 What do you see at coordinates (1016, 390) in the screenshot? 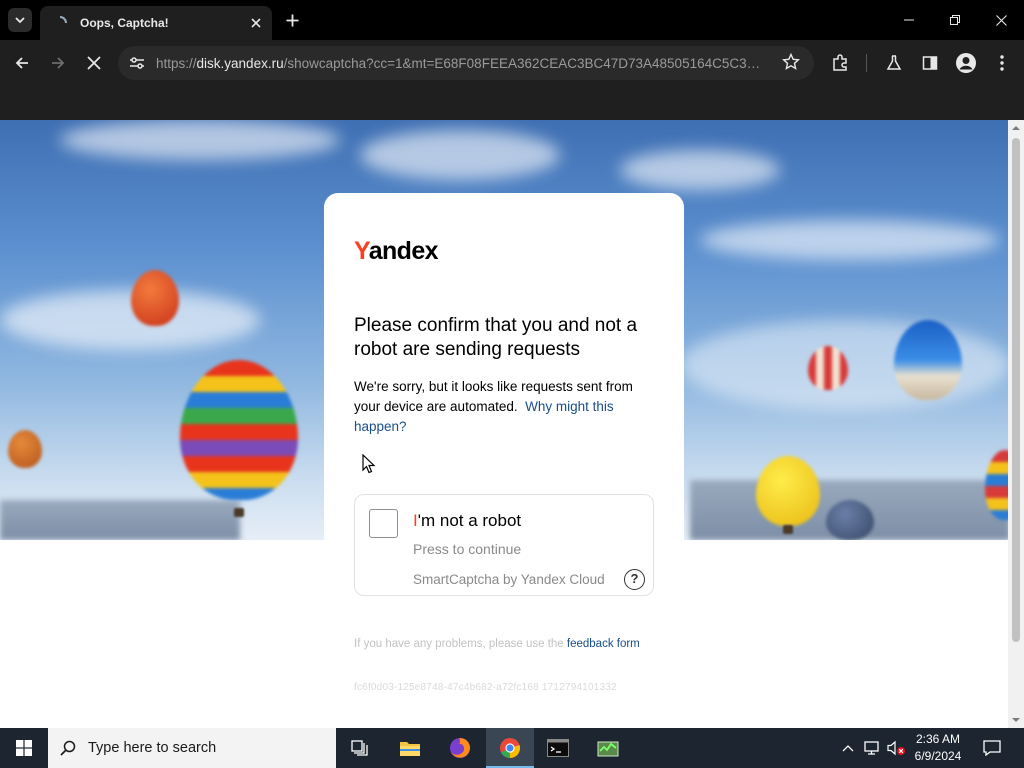
I see `scrollbar-thumb` at bounding box center [1016, 390].